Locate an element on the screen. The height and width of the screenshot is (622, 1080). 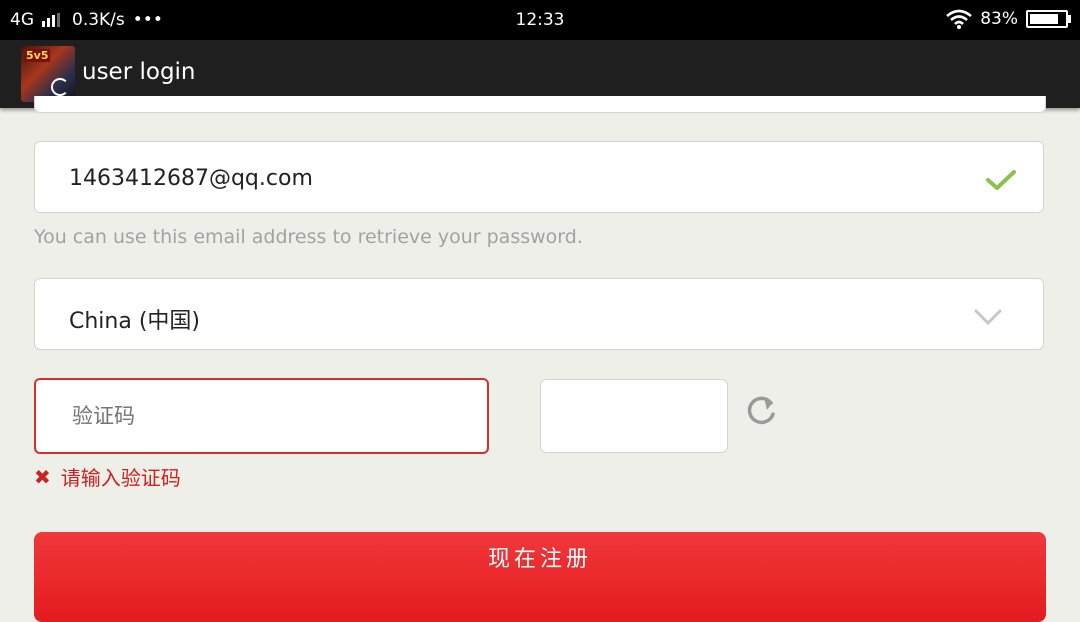
battery-level is located at coordinates (1044, 19).